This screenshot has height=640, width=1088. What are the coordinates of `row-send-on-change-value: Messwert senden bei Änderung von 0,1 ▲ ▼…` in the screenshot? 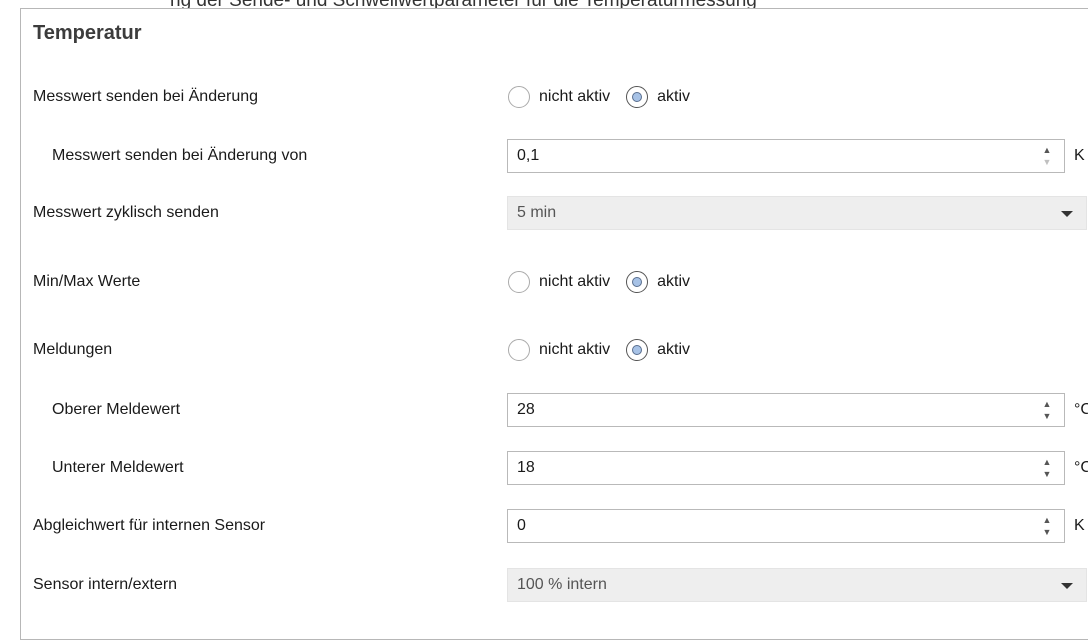 It's located at (544, 156).